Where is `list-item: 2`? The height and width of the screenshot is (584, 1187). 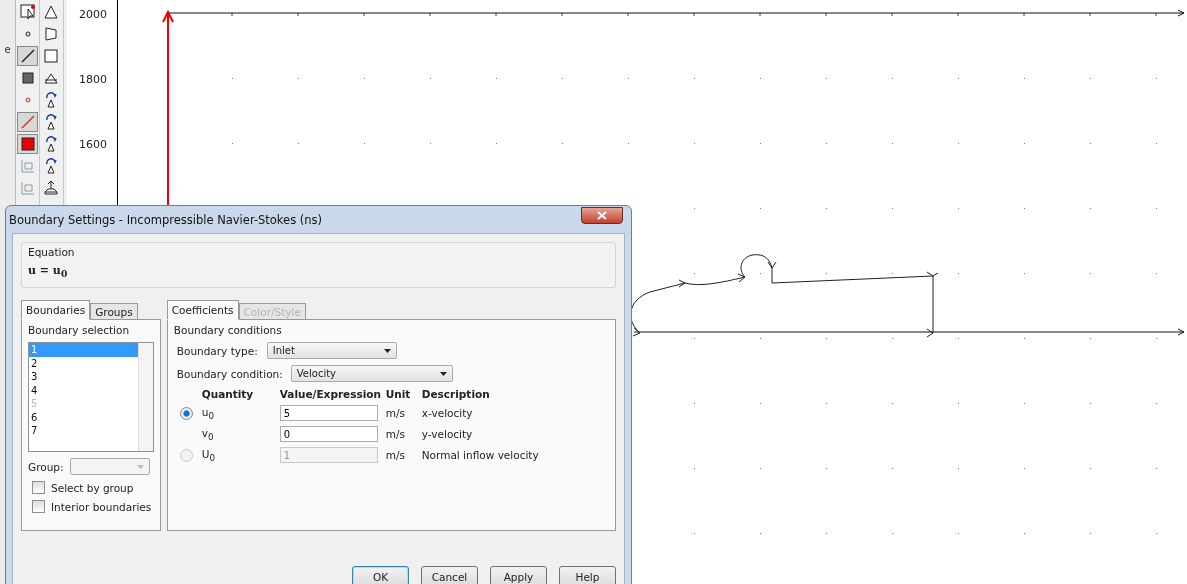
list-item: 2 is located at coordinates (83, 363).